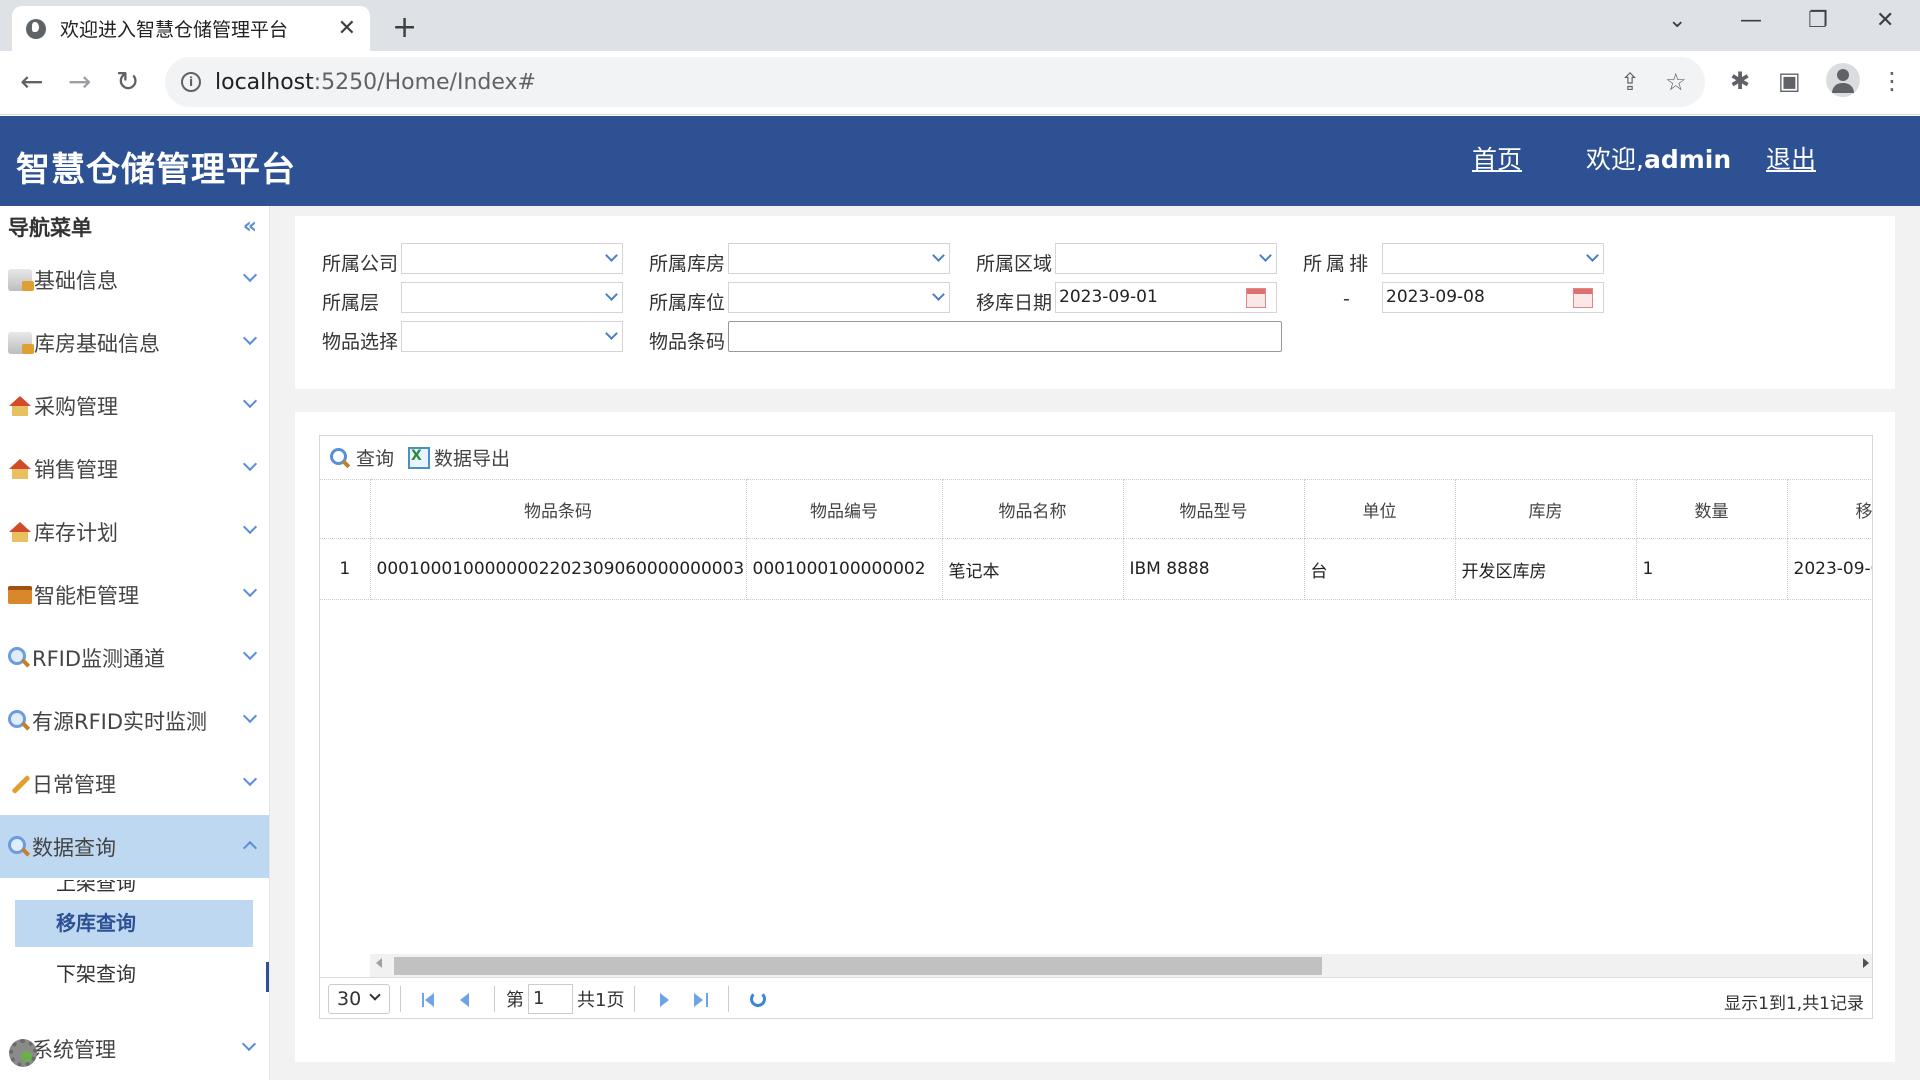 Image resolution: width=1920 pixels, height=1080 pixels. What do you see at coordinates (31, 81) in the screenshot?
I see `back-icon: ←` at bounding box center [31, 81].